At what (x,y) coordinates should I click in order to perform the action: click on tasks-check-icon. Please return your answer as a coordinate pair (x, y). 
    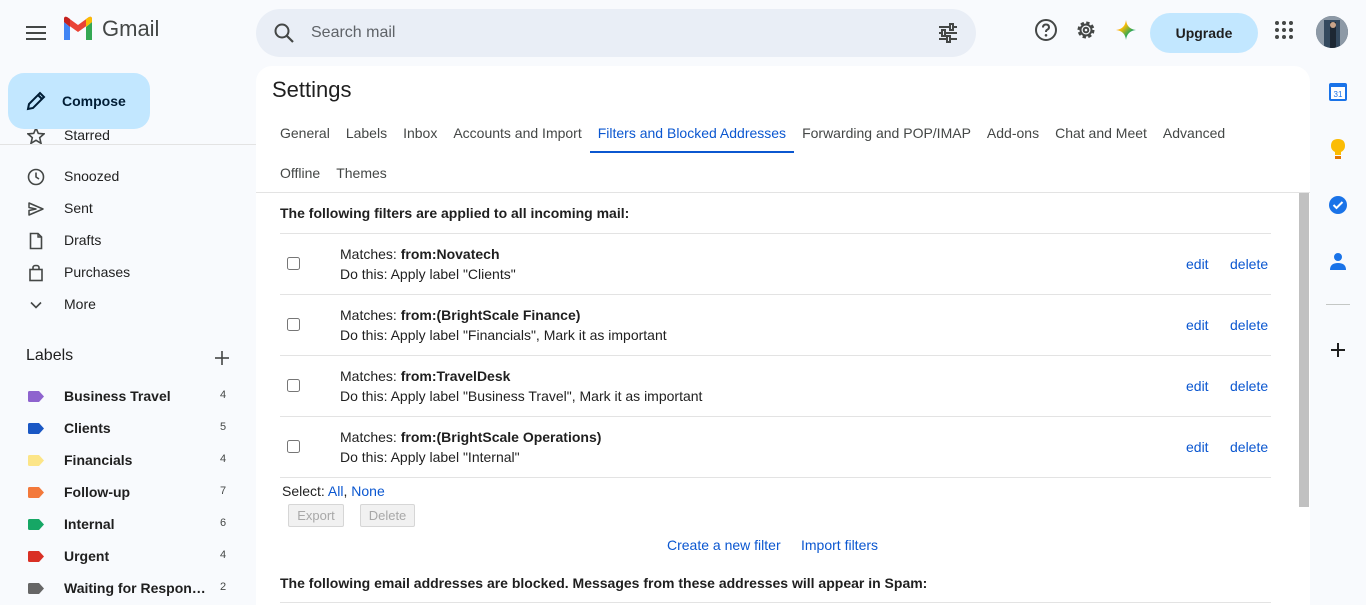
    Looking at the image, I should click on (1338, 205).